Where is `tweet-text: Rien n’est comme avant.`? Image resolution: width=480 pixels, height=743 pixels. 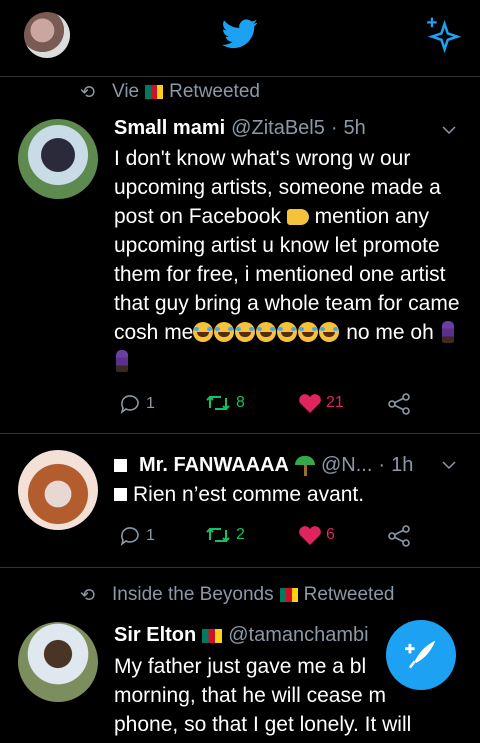
tweet-text: Rien n’est comme avant. is located at coordinates (289, 494).